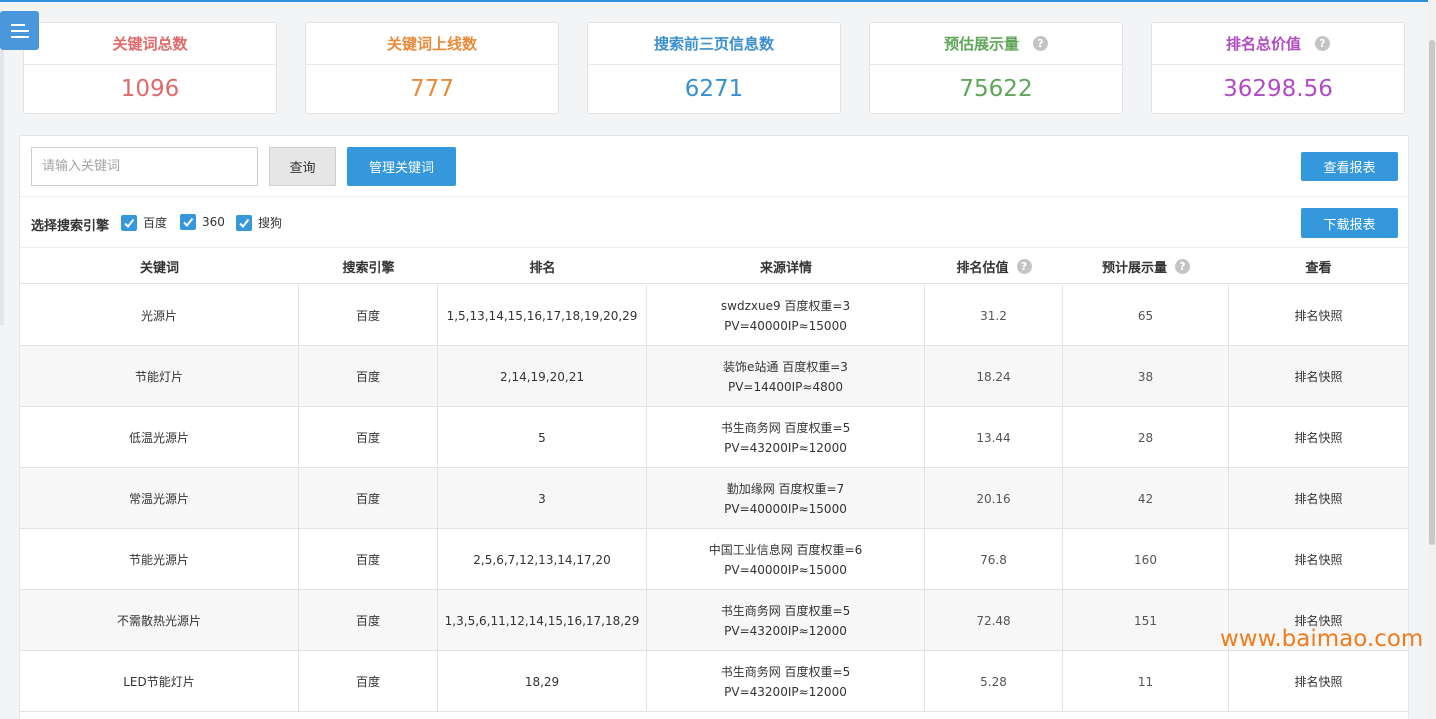  What do you see at coordinates (213, 222) in the screenshot?
I see `engine-option-label: 360` at bounding box center [213, 222].